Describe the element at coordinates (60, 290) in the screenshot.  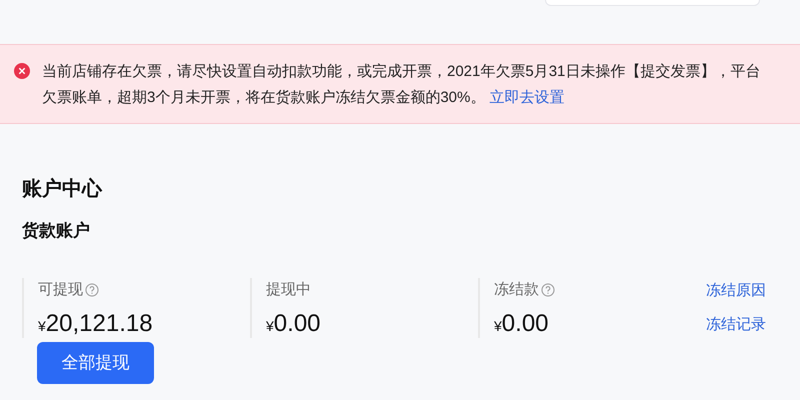
I see `stat-label: 可提现` at that location.